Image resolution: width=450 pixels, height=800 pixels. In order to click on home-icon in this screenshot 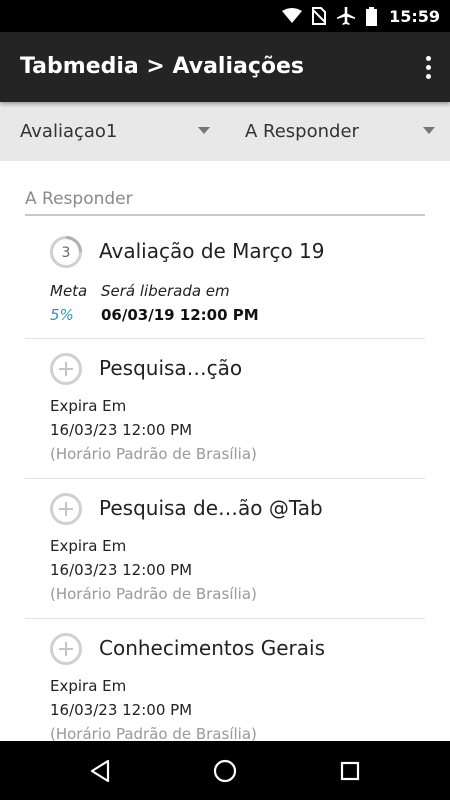, I will do `click(225, 771)`.